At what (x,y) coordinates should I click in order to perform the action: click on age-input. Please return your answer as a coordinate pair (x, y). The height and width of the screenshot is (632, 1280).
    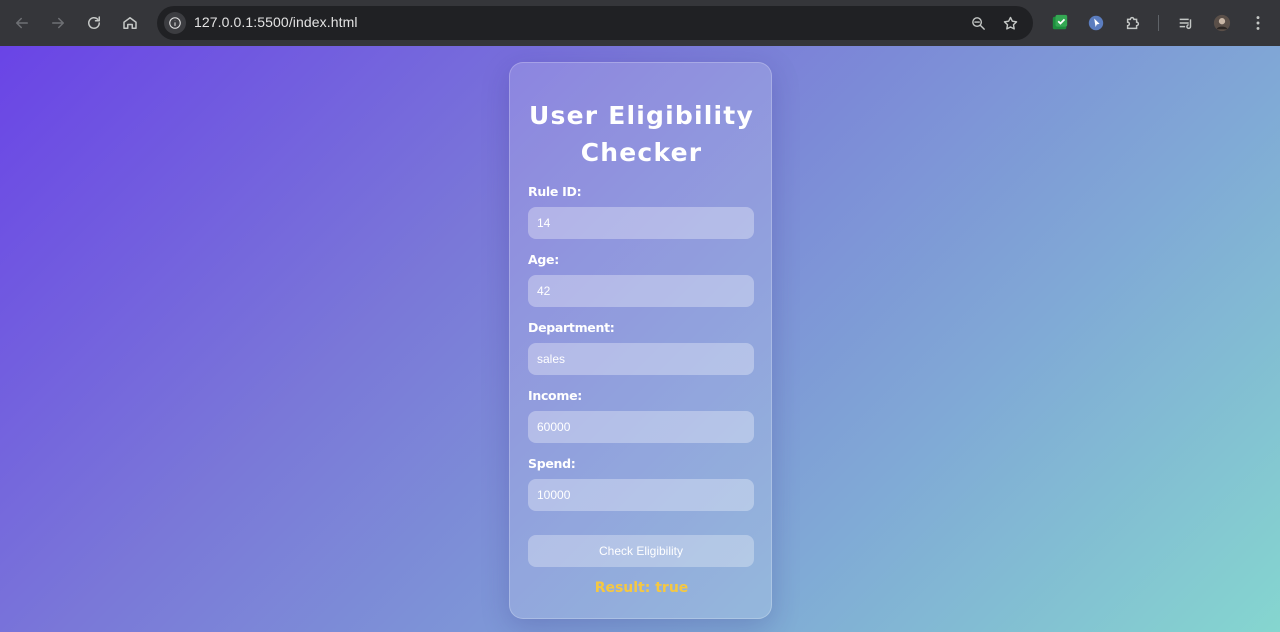
    Looking at the image, I should click on (641, 291).